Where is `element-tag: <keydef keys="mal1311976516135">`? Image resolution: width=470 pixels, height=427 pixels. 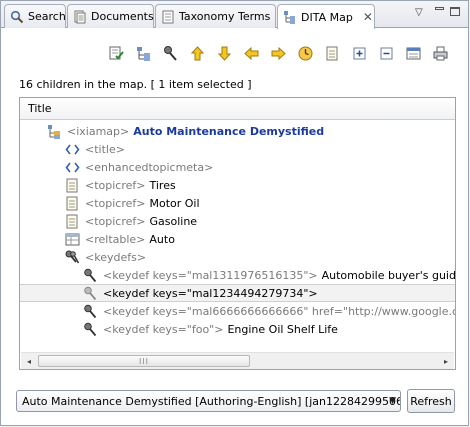
element-tag: <keydef keys="mal1311976516135"> is located at coordinates (210, 275).